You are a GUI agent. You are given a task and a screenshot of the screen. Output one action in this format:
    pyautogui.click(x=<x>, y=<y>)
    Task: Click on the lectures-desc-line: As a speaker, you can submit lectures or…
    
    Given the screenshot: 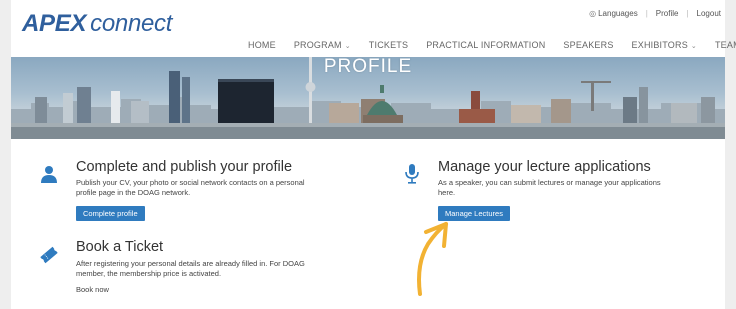 What is the action you would take?
    pyautogui.click(x=549, y=182)
    